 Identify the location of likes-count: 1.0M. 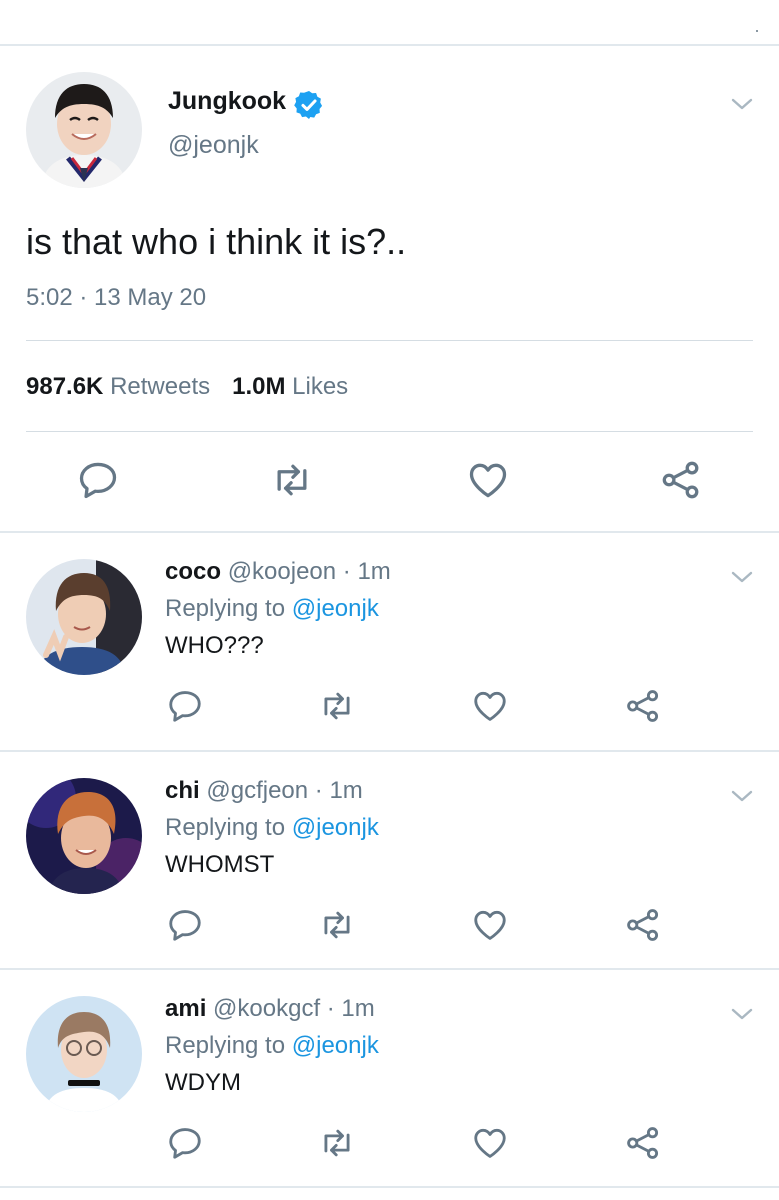
(259, 386).